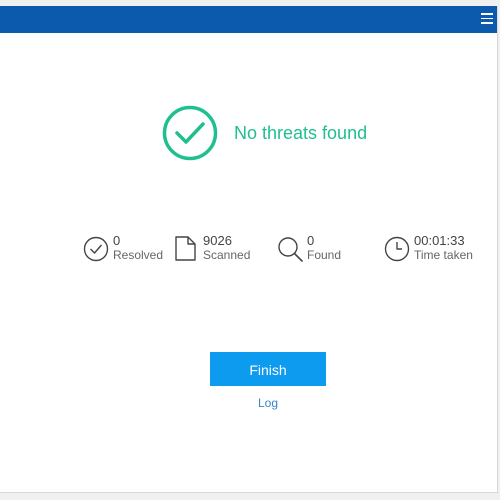 The width and height of the screenshot is (500, 500). What do you see at coordinates (487, 19) in the screenshot?
I see `hamburger-menu-icon` at bounding box center [487, 19].